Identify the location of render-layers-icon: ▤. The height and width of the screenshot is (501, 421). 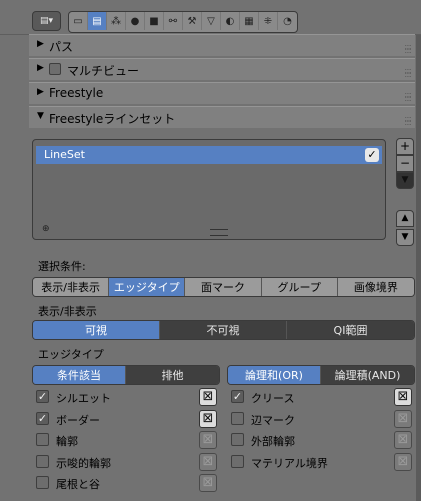
(97, 21).